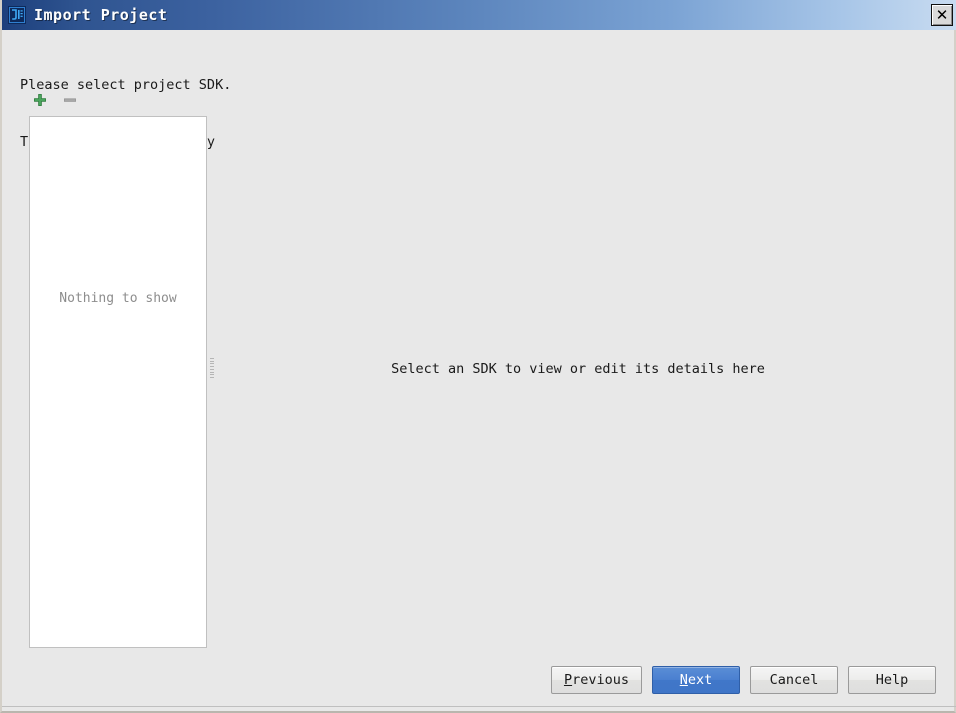 This screenshot has width=956, height=713. What do you see at coordinates (700, 680) in the screenshot?
I see `next-button-label: ext` at bounding box center [700, 680].